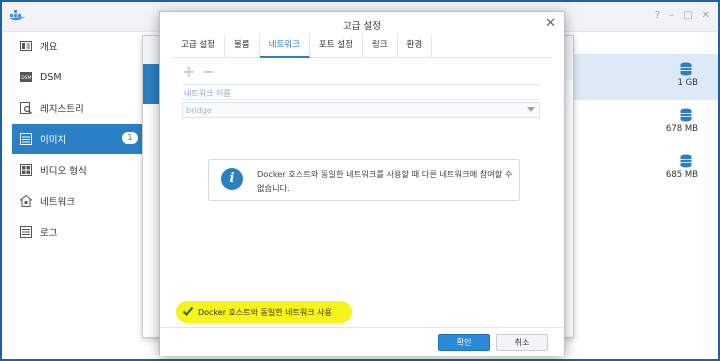 The height and width of the screenshot is (361, 720). What do you see at coordinates (641, 77) in the screenshot?
I see `list-item: 1 GB` at bounding box center [641, 77].